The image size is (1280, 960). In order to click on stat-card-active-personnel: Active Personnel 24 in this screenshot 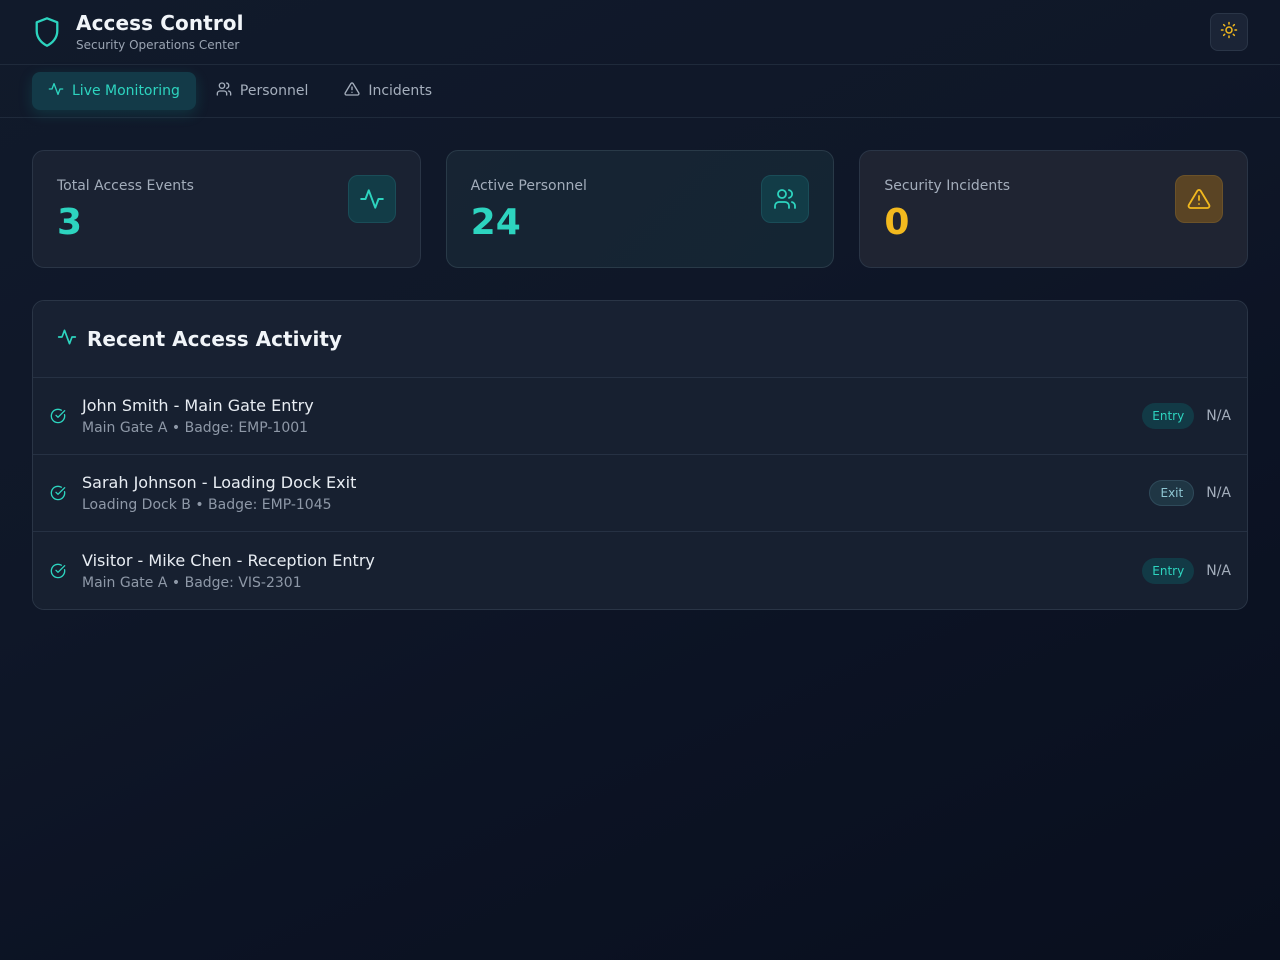, I will do `click(640, 209)`.